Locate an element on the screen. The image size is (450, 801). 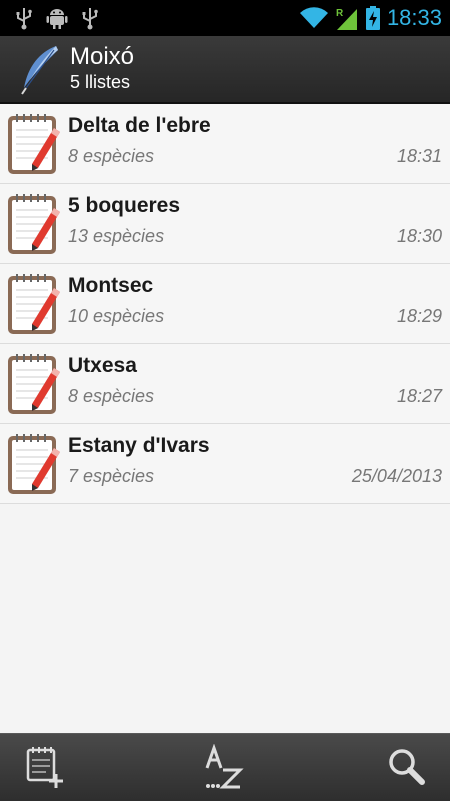
list-item: Delta de l'ebre 8 espècies 18:31 is located at coordinates (225, 144).